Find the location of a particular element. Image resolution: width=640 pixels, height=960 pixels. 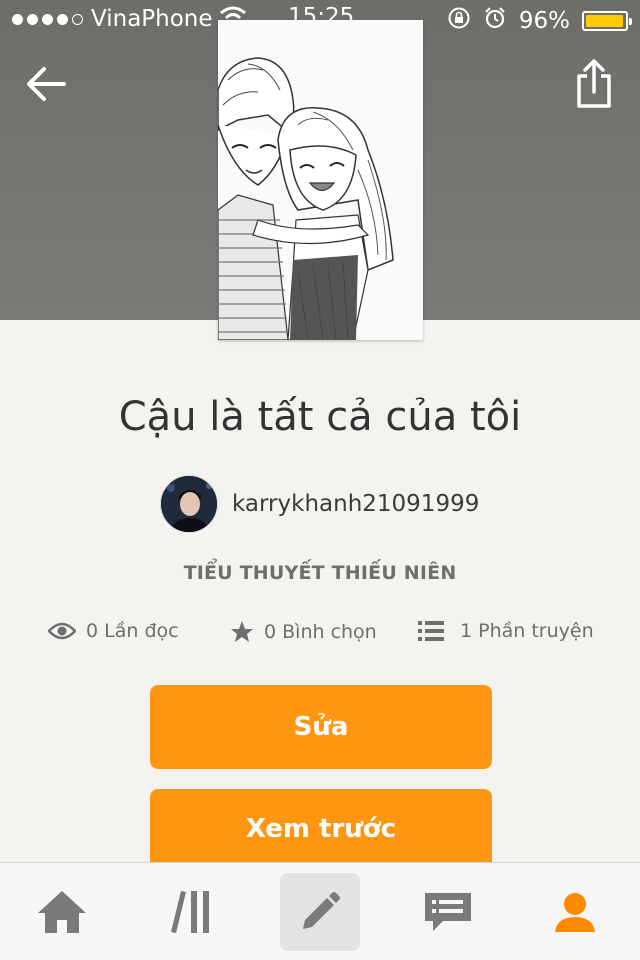

author-name: karrykhanh21091999 is located at coordinates (355, 504).